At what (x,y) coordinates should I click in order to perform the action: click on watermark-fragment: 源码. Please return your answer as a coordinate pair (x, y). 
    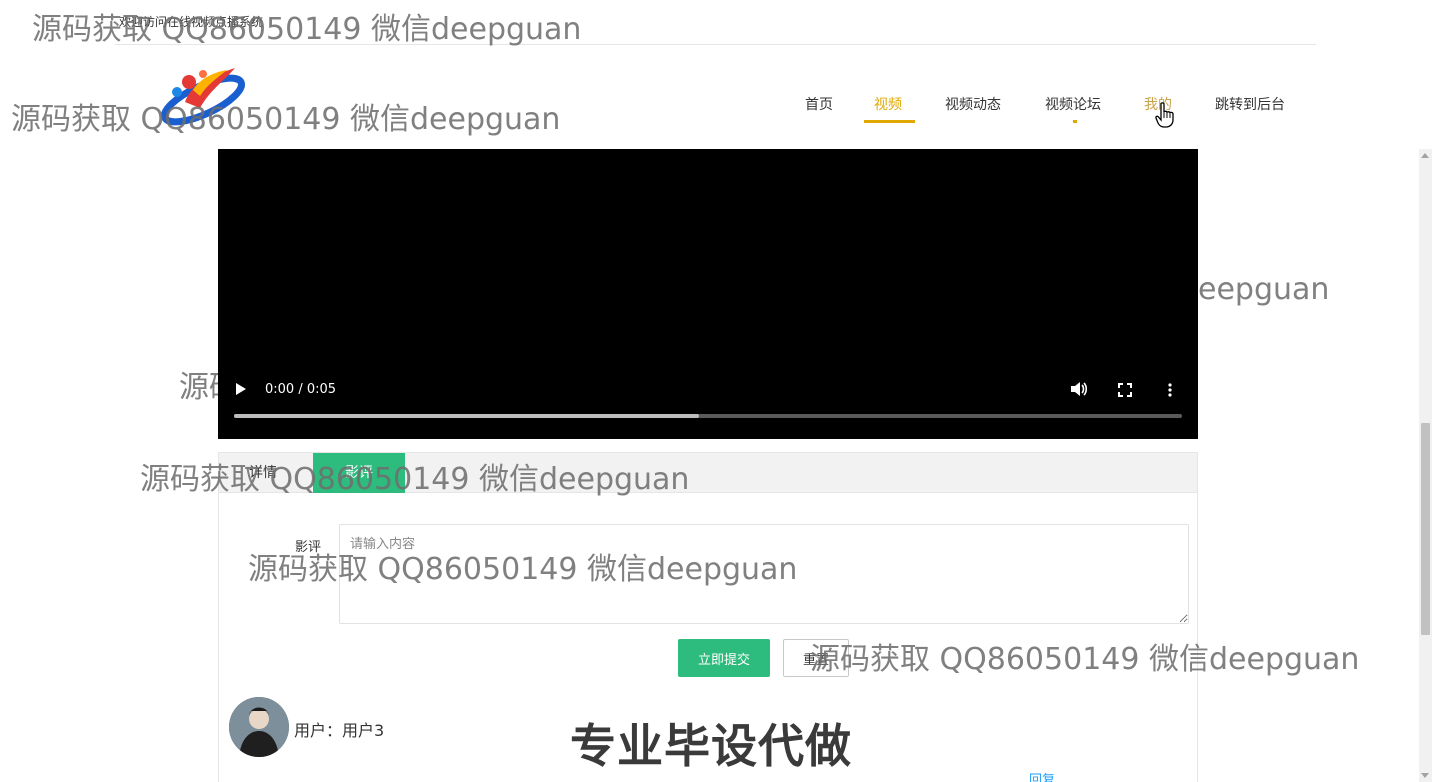
    Looking at the image, I should click on (198, 387).